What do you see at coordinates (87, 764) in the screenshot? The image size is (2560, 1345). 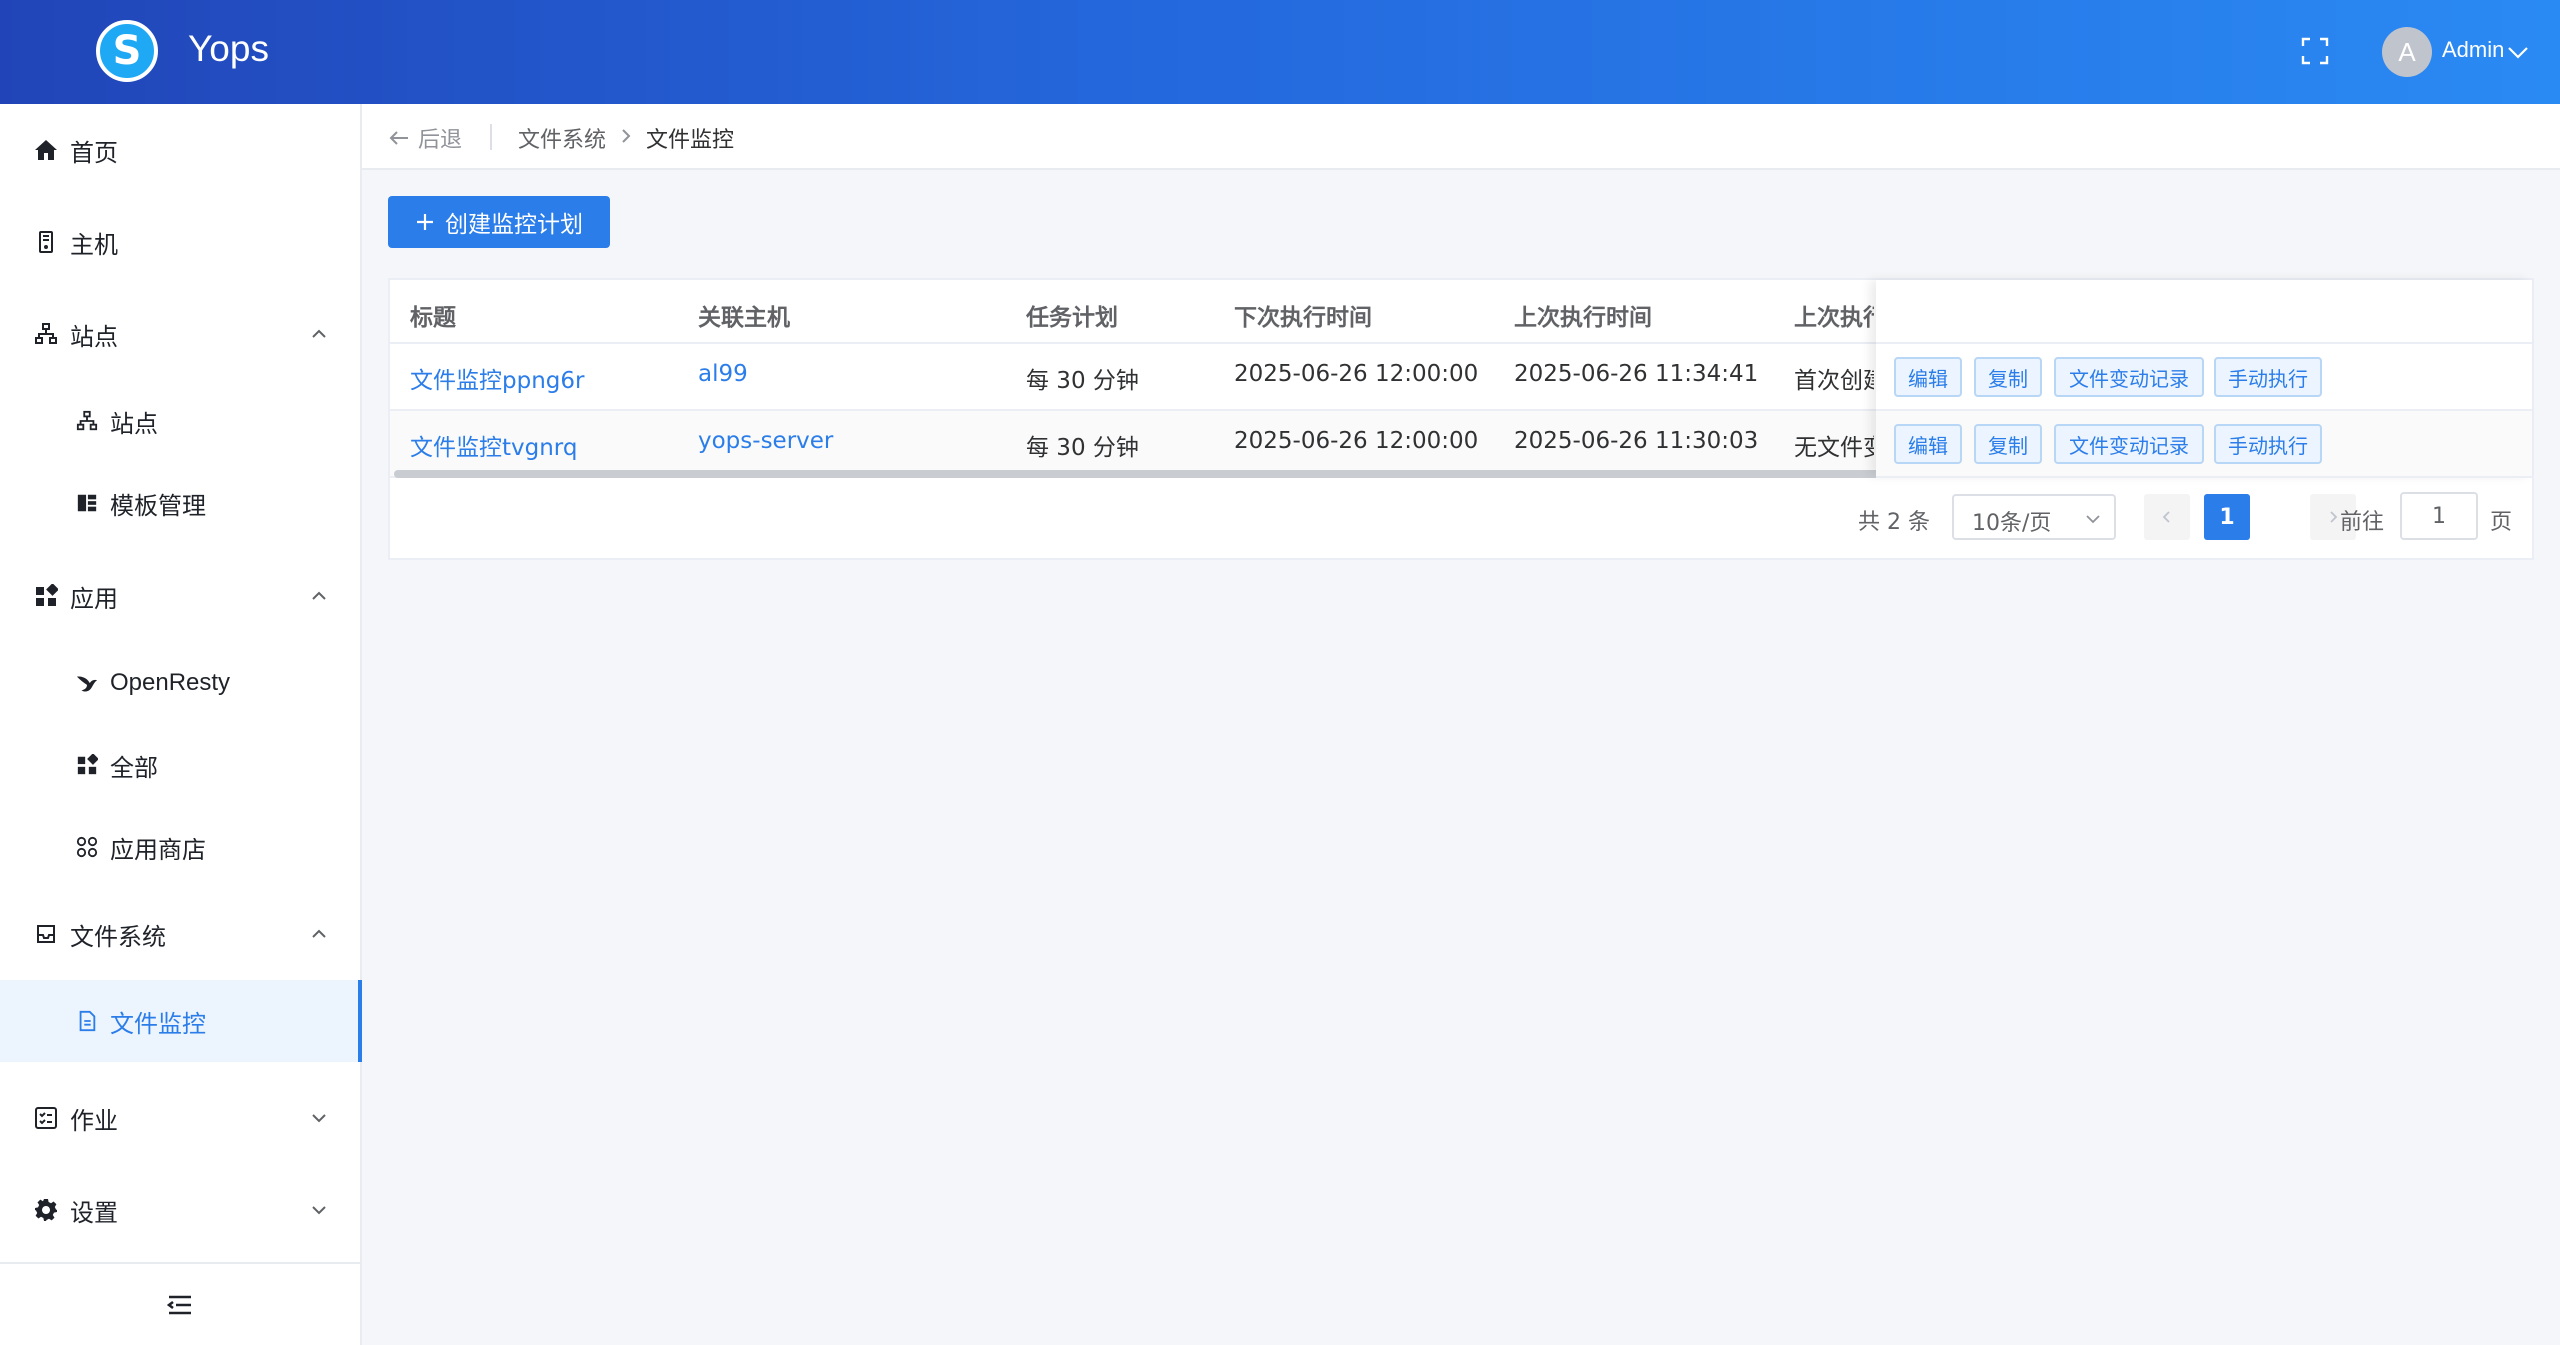 I see `apps-grid-icon` at bounding box center [87, 764].